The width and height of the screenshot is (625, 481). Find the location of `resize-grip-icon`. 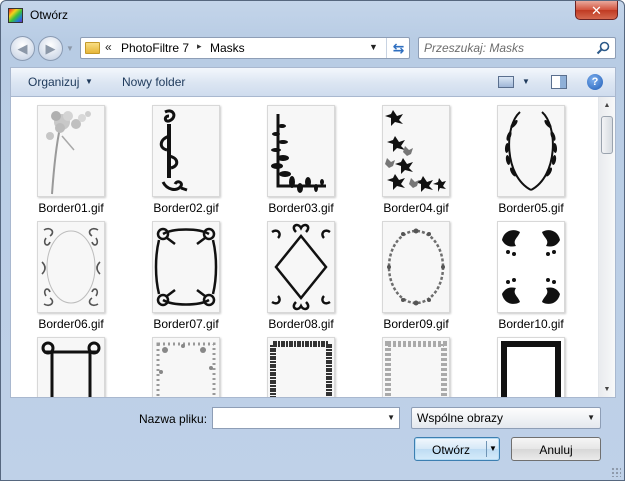

resize-grip-icon is located at coordinates (616, 472).